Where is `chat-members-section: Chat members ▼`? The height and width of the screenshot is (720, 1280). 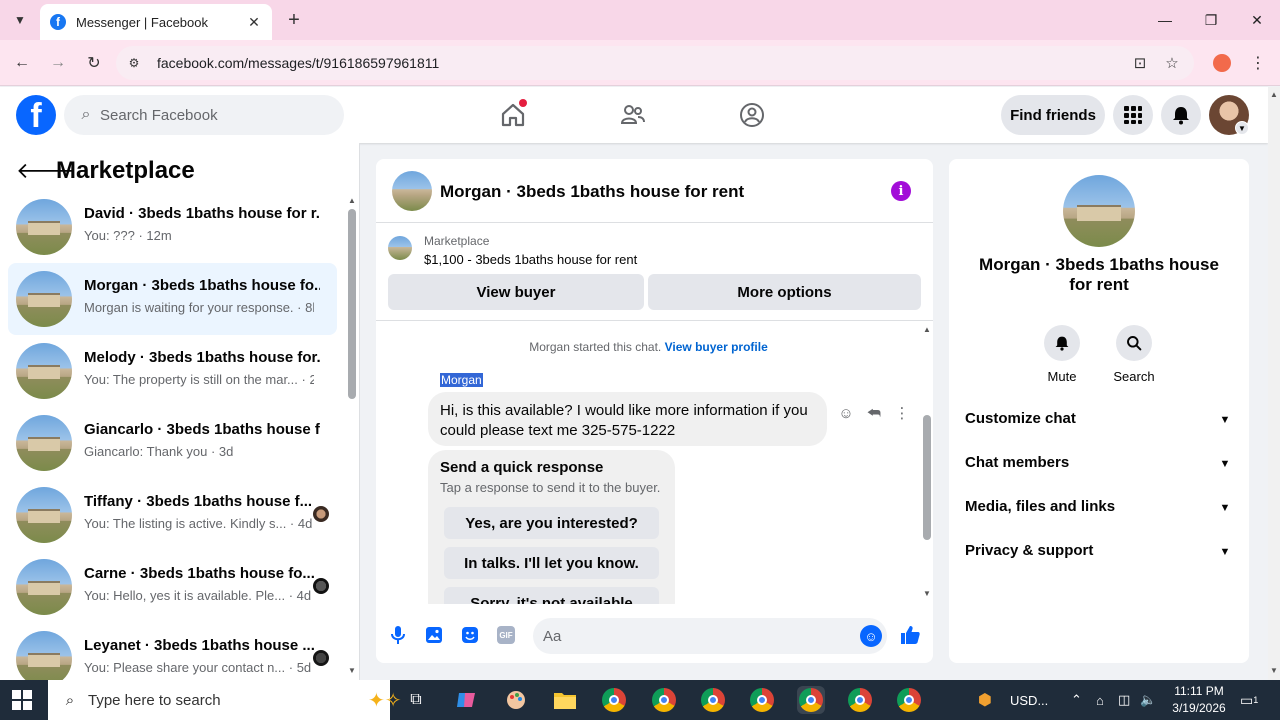
chat-members-section: Chat members ▼ is located at coordinates (1099, 464).